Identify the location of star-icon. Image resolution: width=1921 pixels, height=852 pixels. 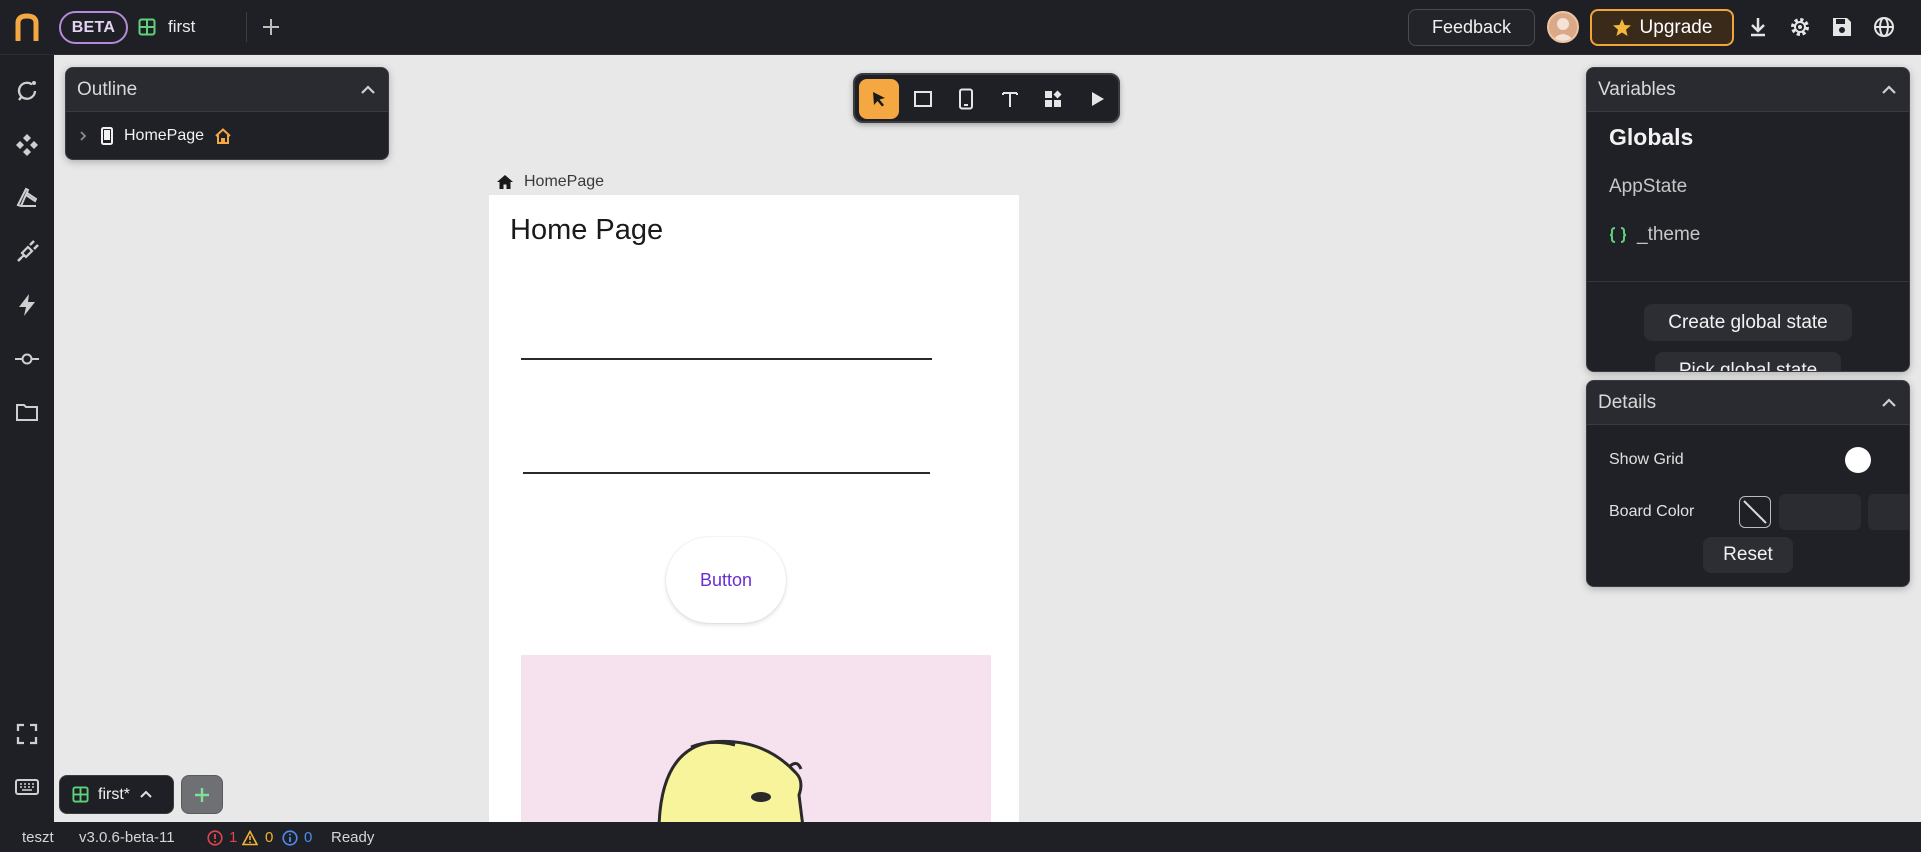
(1621, 27).